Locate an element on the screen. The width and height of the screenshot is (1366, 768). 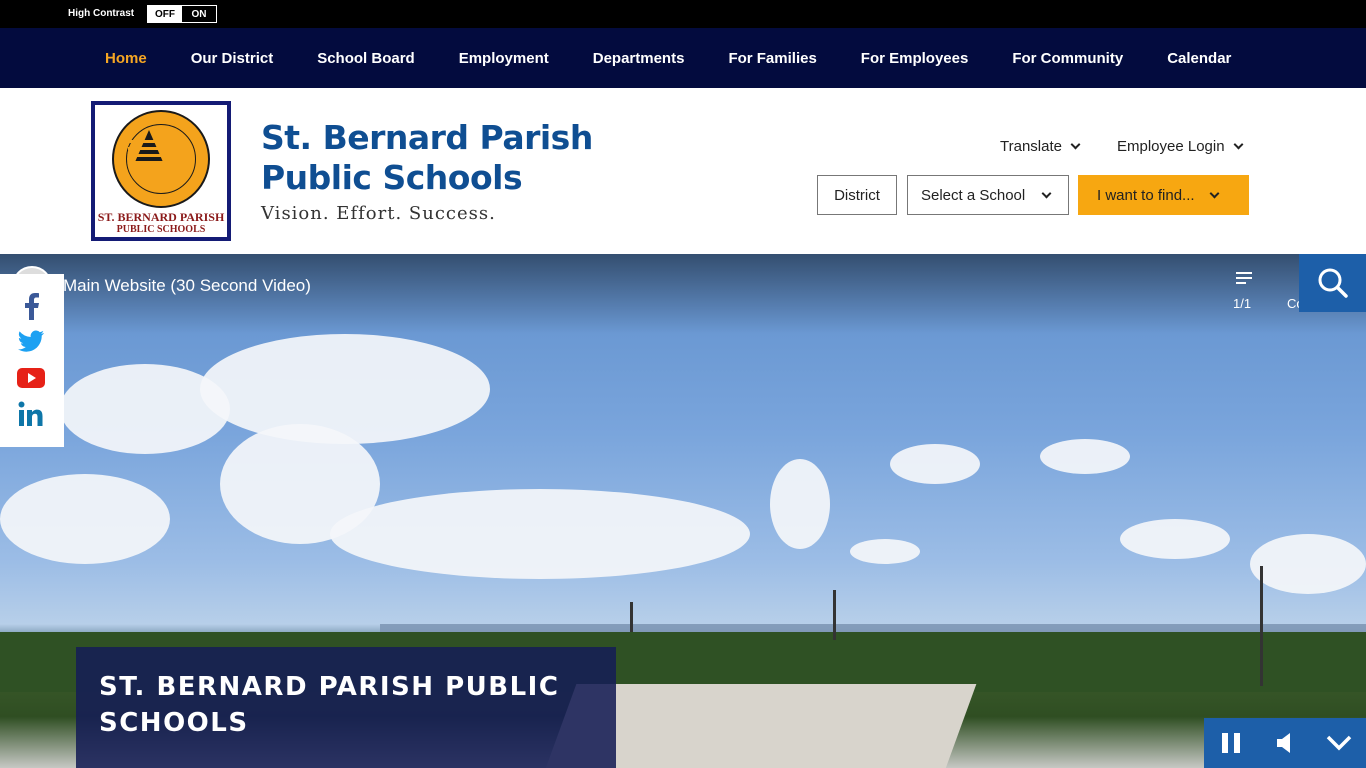
nav-item-for-community: For Community is located at coordinates (1067, 58).